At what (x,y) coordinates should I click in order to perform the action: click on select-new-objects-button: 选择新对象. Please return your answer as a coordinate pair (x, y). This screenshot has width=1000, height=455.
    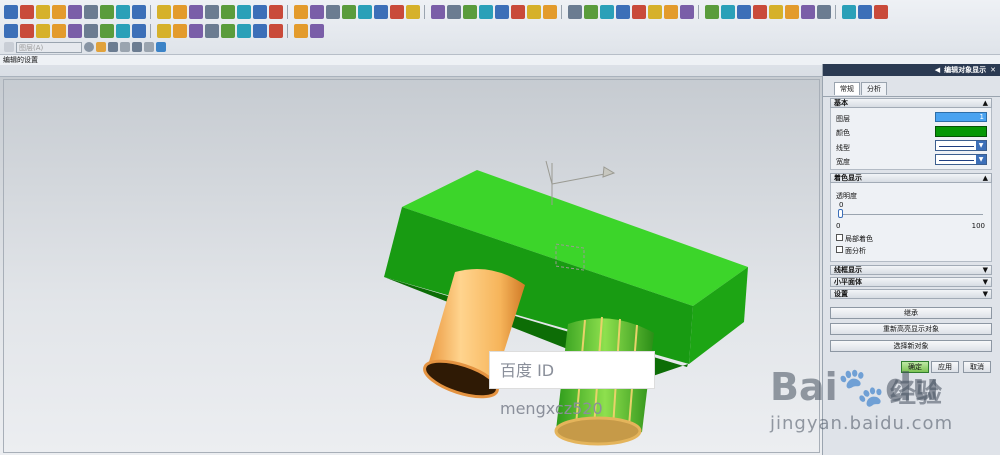
    Looking at the image, I should click on (911, 346).